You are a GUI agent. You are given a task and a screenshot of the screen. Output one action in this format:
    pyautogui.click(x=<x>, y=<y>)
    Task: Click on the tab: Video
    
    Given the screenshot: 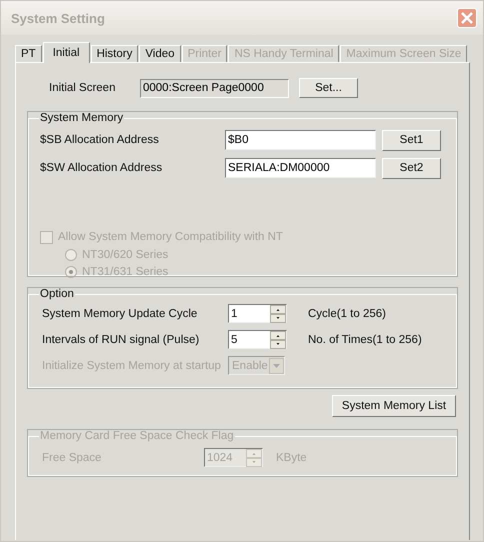 What is the action you would take?
    pyautogui.click(x=160, y=53)
    